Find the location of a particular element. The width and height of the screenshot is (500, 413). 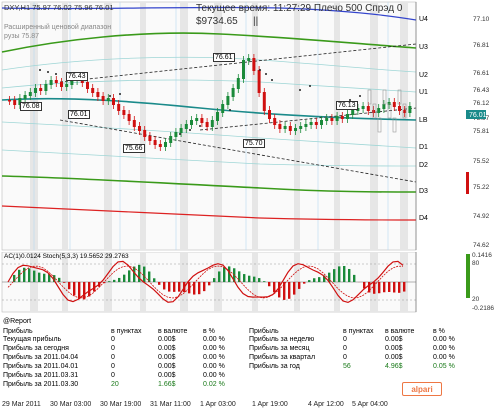

price-tick-label: 77.10 is located at coordinates (481, 19).